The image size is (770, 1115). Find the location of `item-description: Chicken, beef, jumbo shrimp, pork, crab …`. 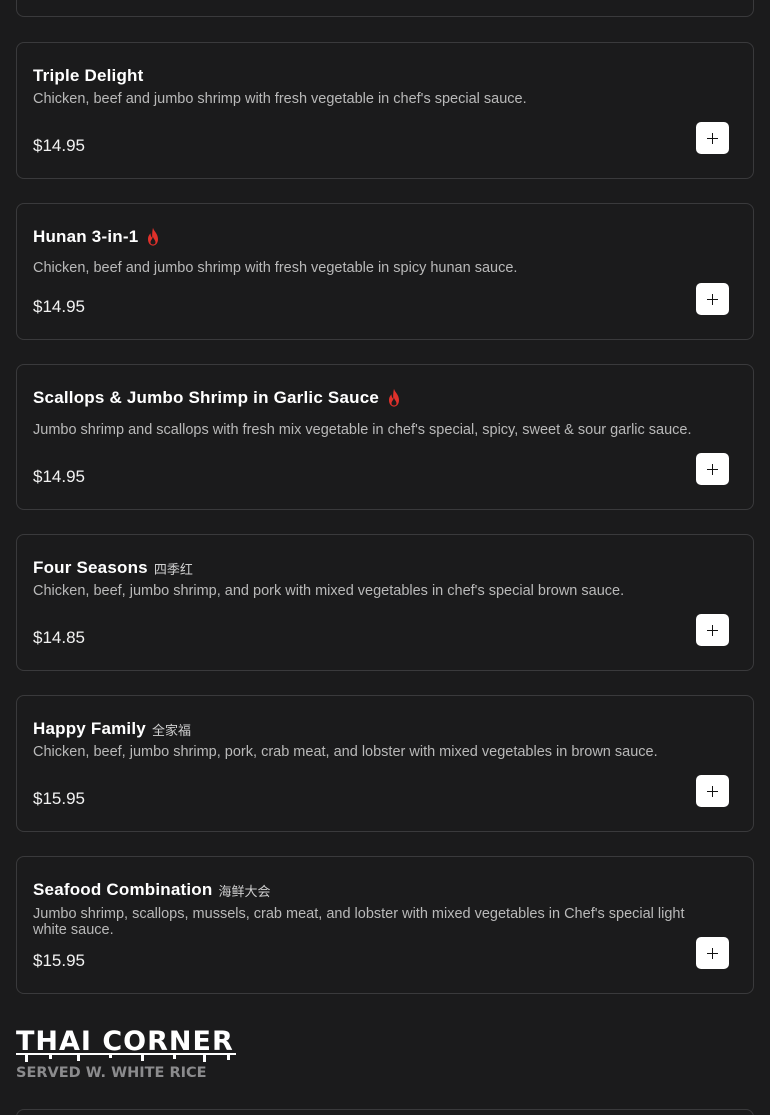

item-description: Chicken, beef, jumbo shrimp, pork, crab … is located at coordinates (345, 752).